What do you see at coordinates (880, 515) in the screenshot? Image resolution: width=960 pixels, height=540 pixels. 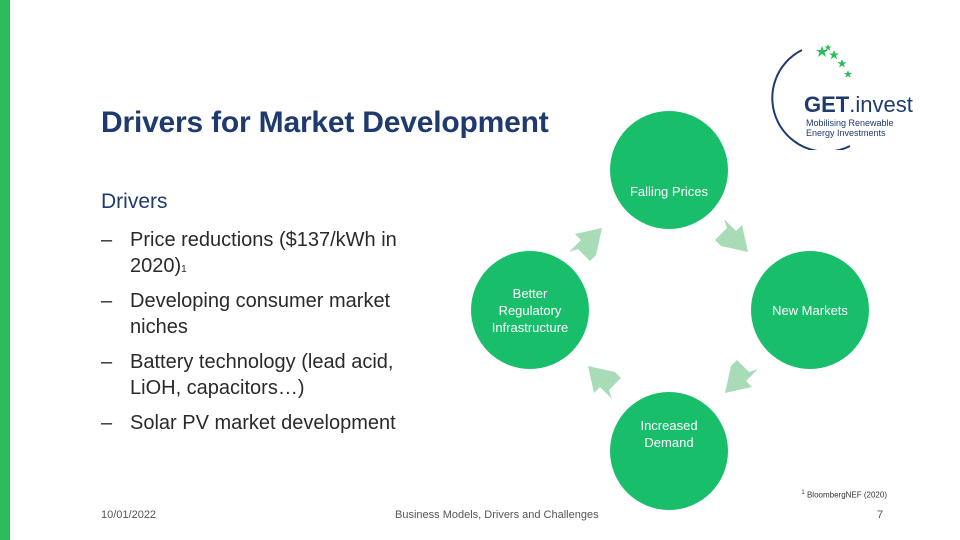 I see `page-number: 7` at bounding box center [880, 515].